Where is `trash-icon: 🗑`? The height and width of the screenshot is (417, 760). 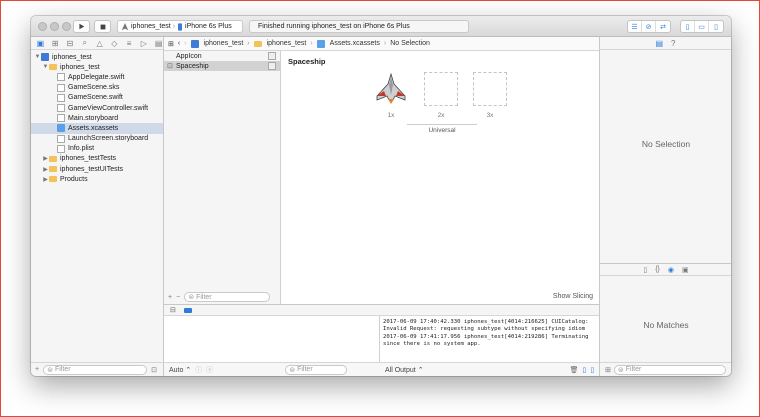
trash-icon: 🗑 is located at coordinates (574, 370).